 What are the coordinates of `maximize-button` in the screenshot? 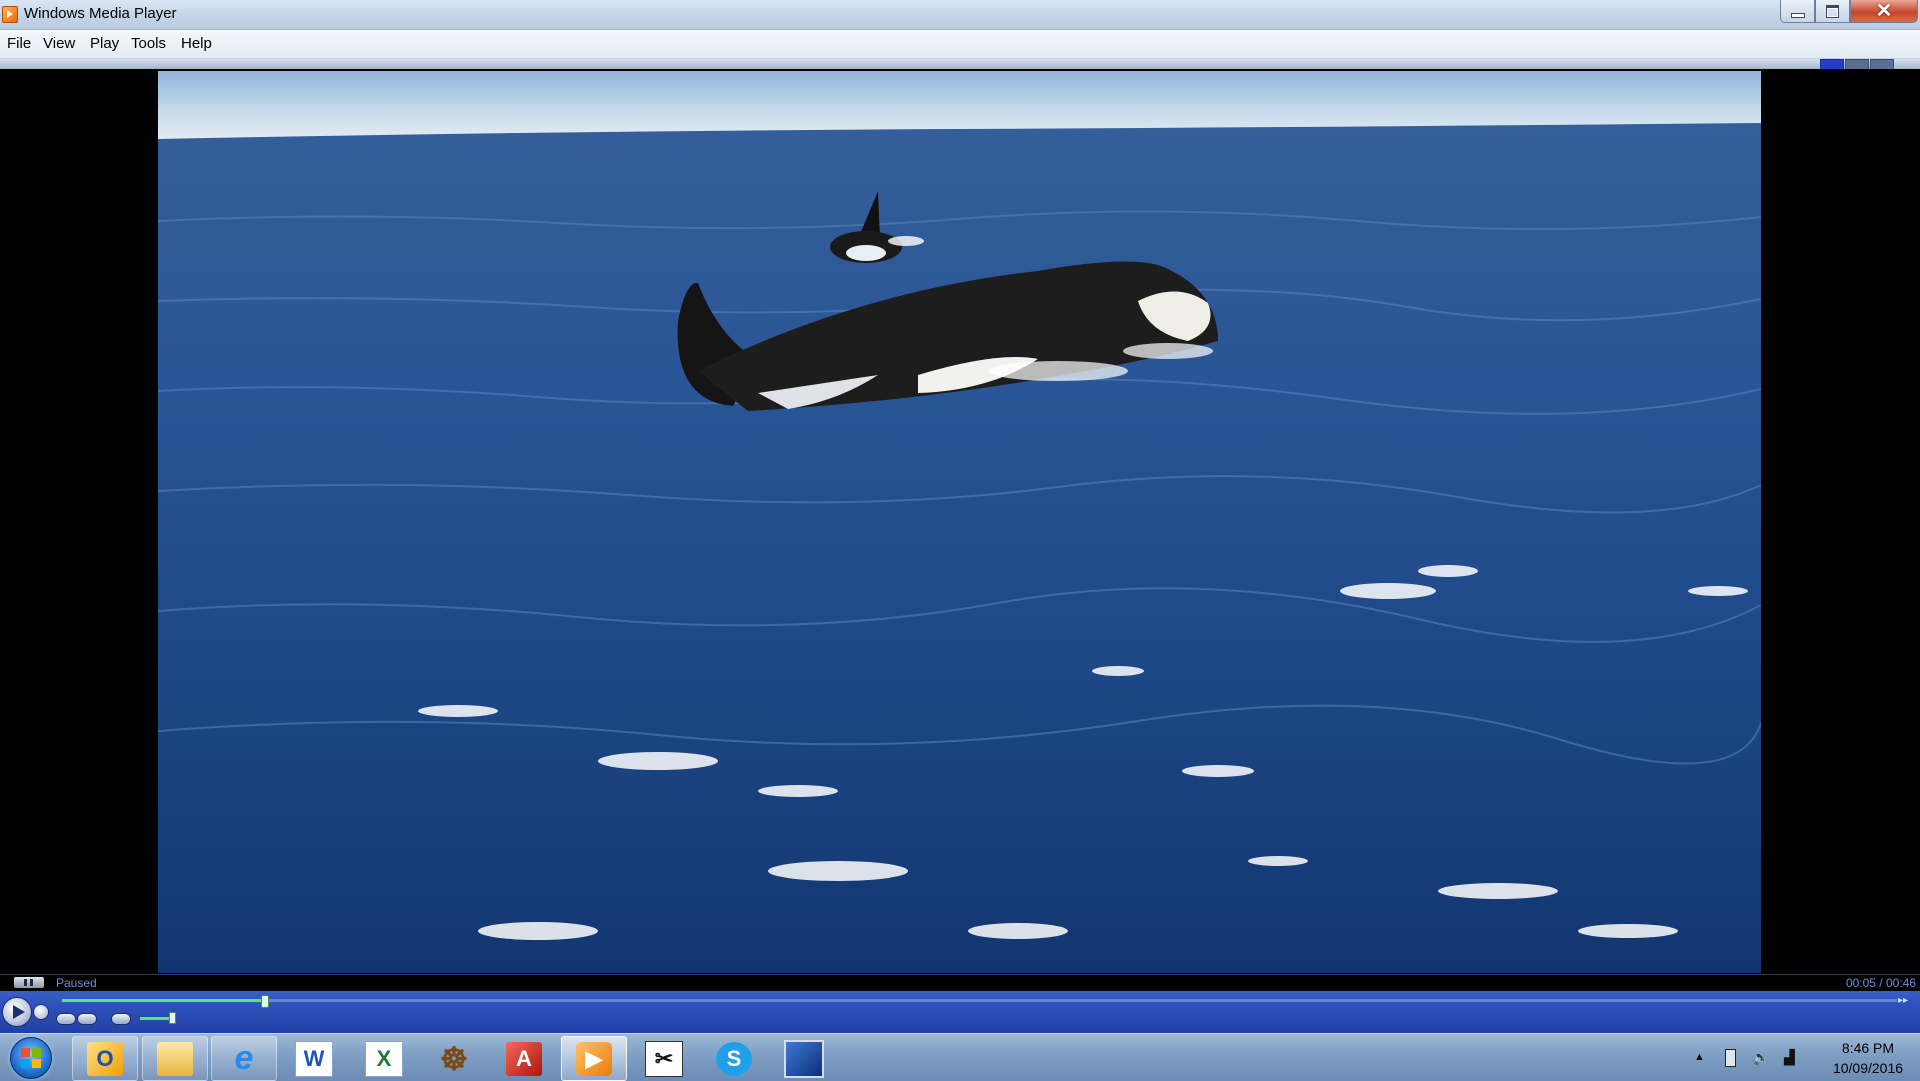 It's located at (1832, 11).